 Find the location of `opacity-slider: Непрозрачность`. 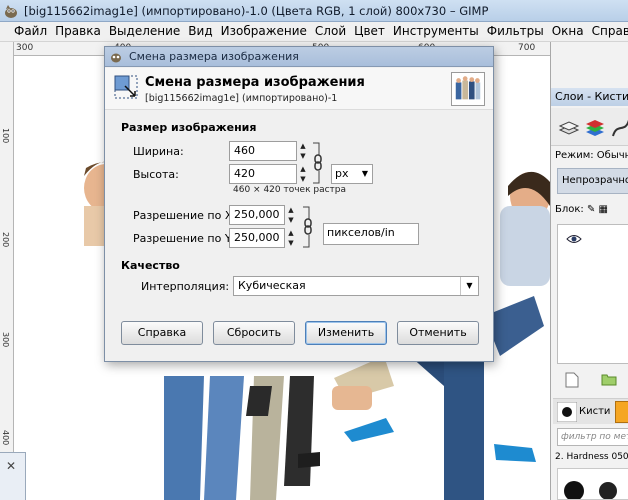

opacity-slider: Непрозрачность is located at coordinates (592, 181).